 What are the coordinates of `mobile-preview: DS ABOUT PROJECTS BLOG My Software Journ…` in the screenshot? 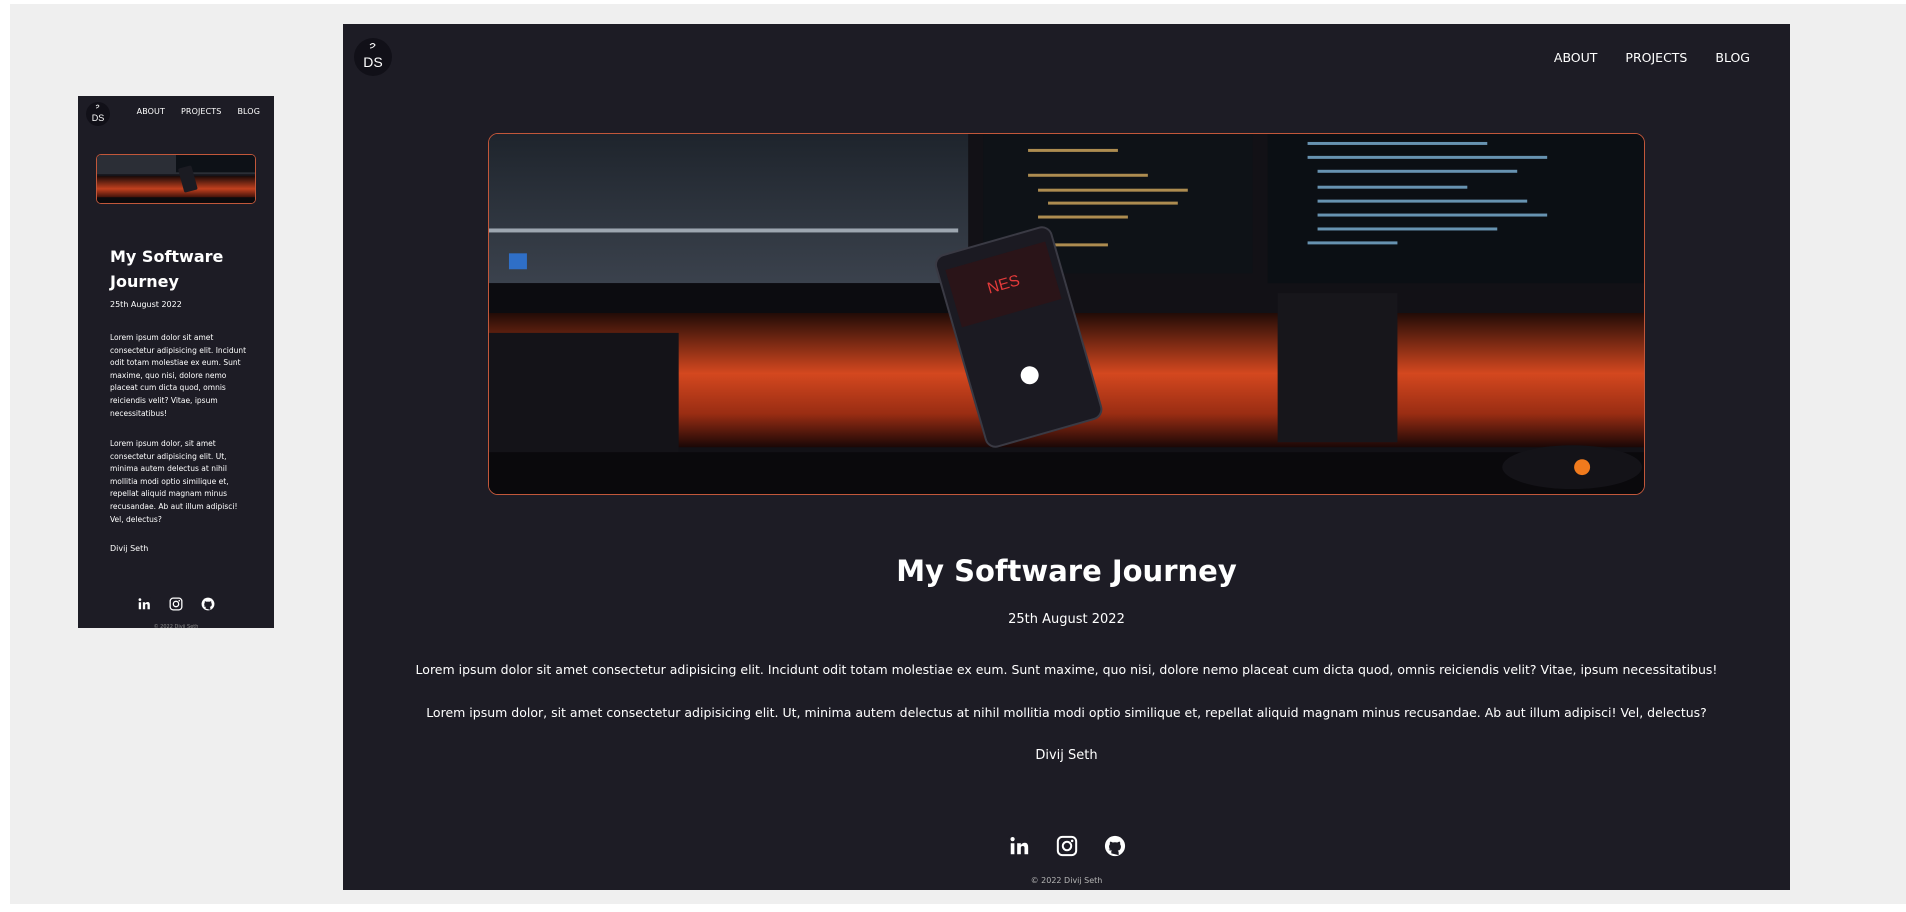 It's located at (176, 362).